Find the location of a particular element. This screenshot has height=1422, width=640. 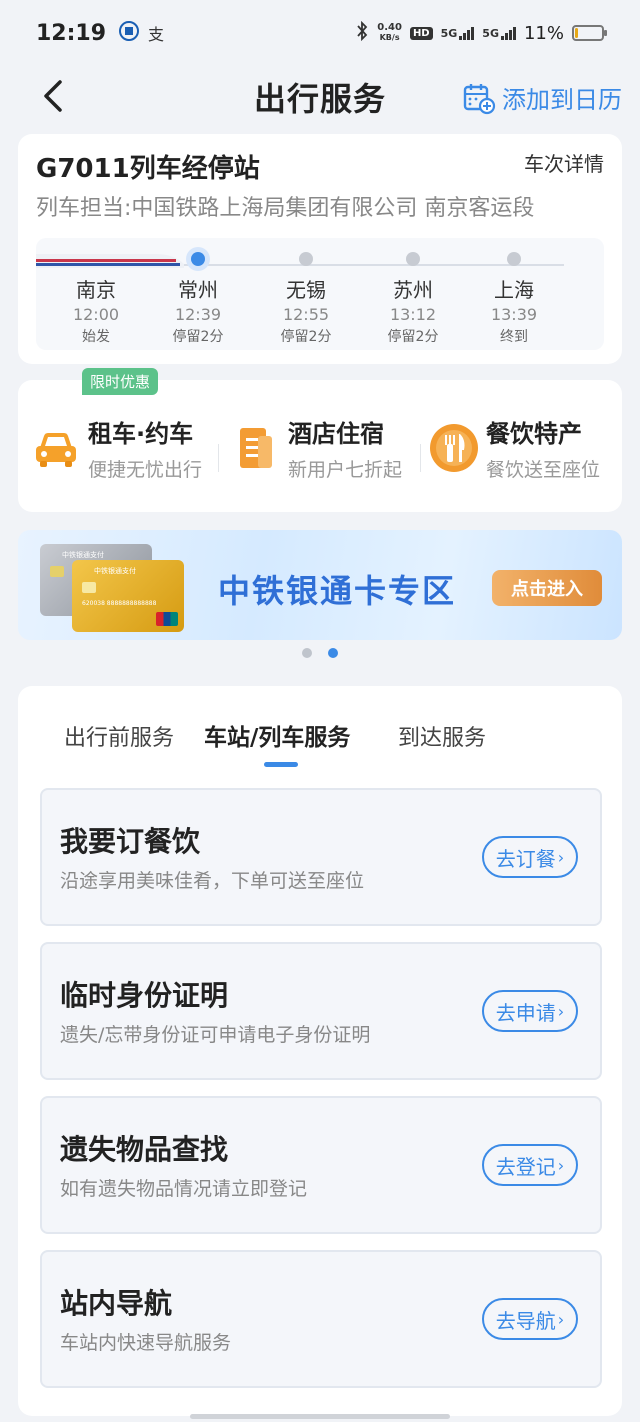

tab-pre-travel: 出行前服务 is located at coordinates (119, 736).